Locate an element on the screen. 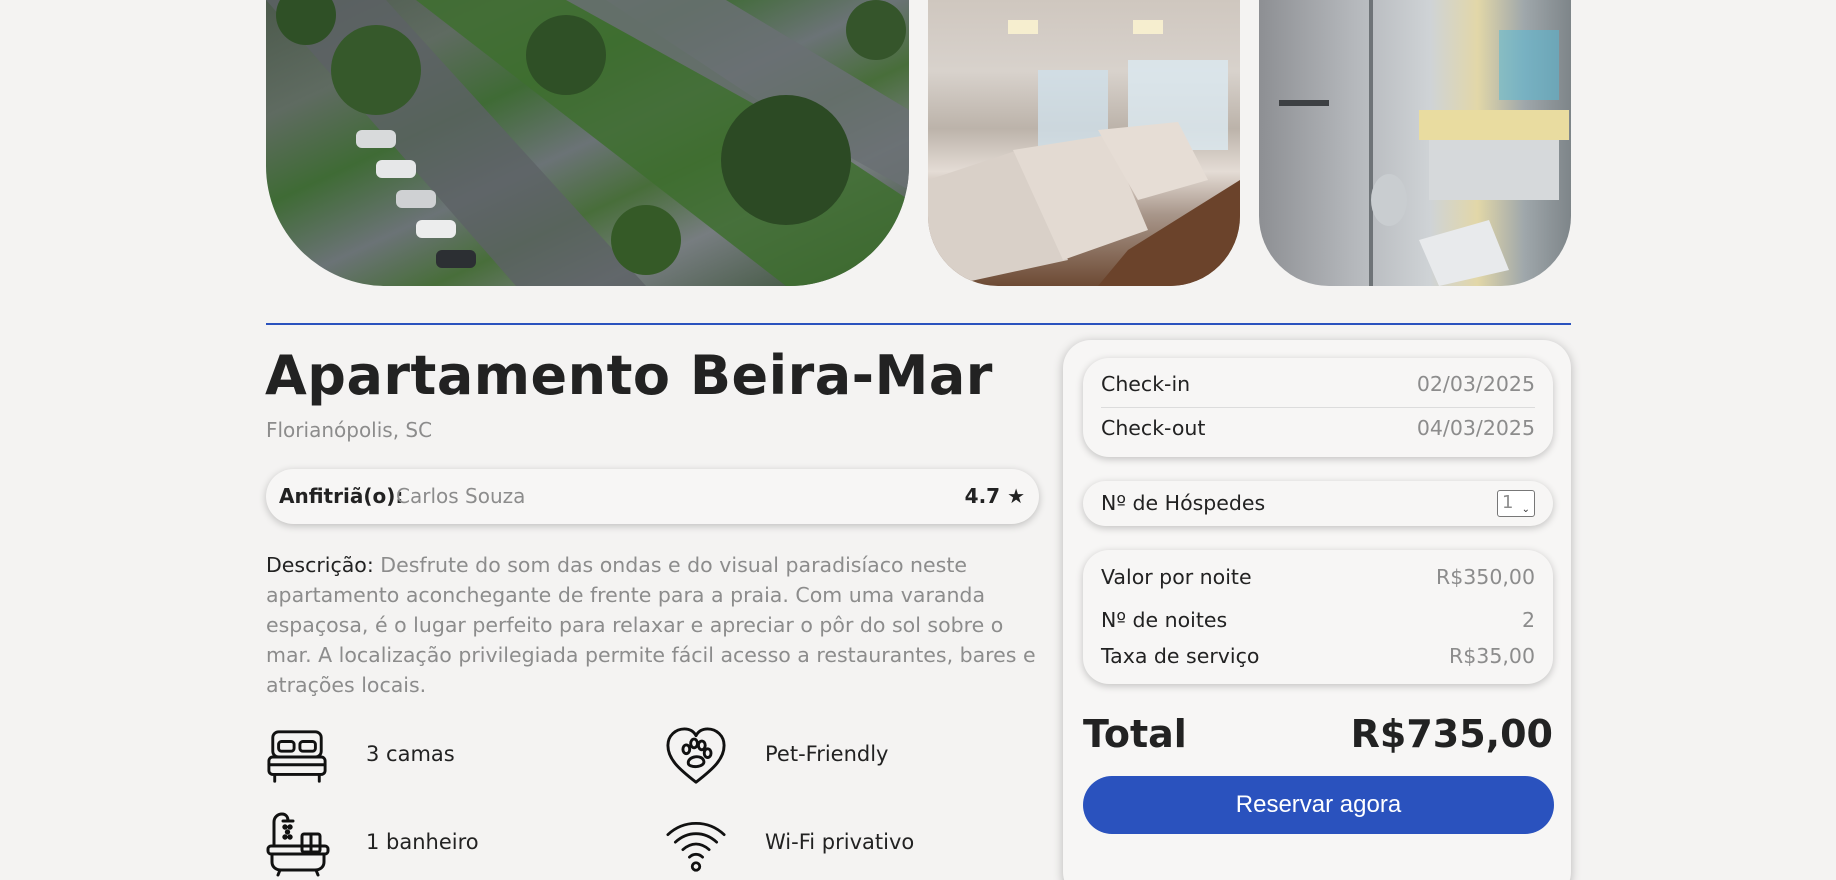  host-name: Carlos Souza is located at coordinates (460, 496).